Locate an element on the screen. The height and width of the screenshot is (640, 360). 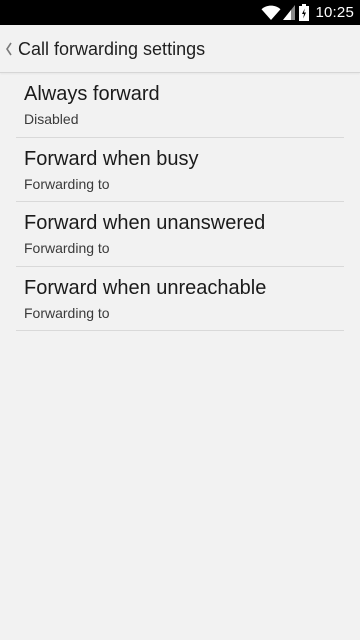
action-bar: Call forwarding settings is located at coordinates (180, 49).